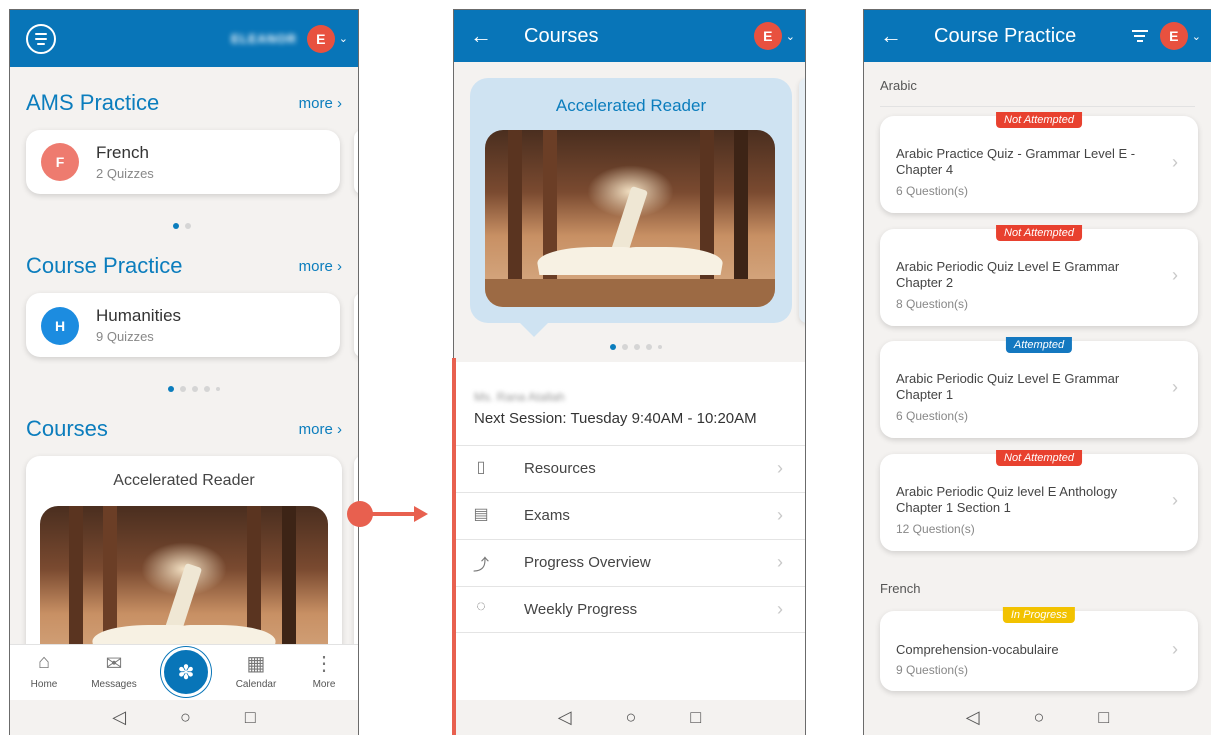  I want to click on nav-more: ⋮ More, so click(324, 670).